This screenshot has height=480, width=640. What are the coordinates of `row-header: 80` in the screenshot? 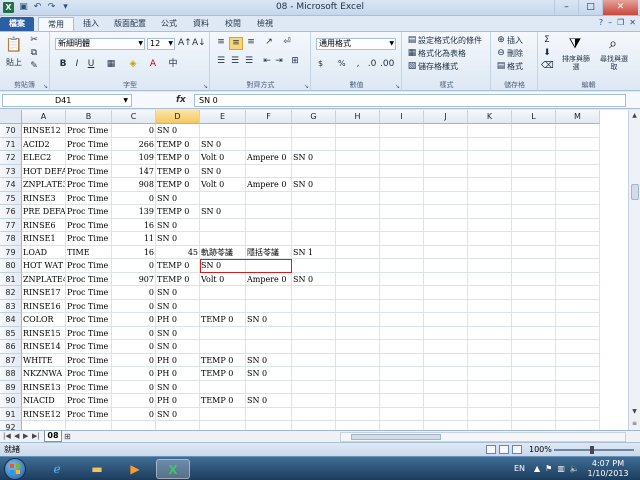 It's located at (11, 266).